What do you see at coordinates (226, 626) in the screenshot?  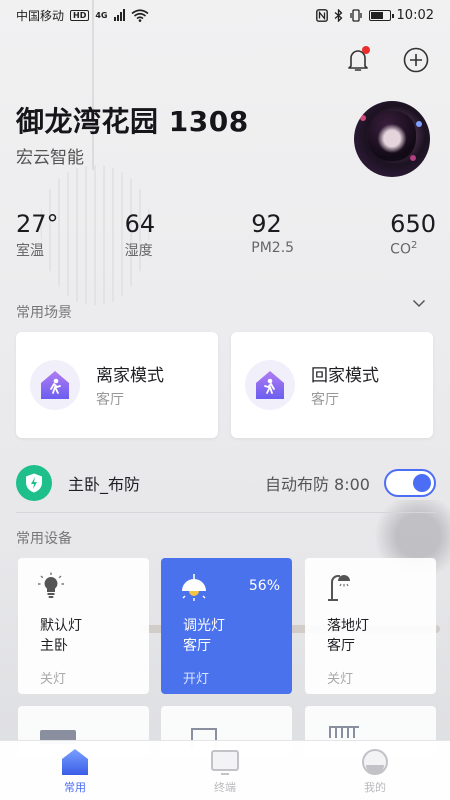 I see `device-card-dimmer-light: 56% 调光灯 客厅 开灯` at bounding box center [226, 626].